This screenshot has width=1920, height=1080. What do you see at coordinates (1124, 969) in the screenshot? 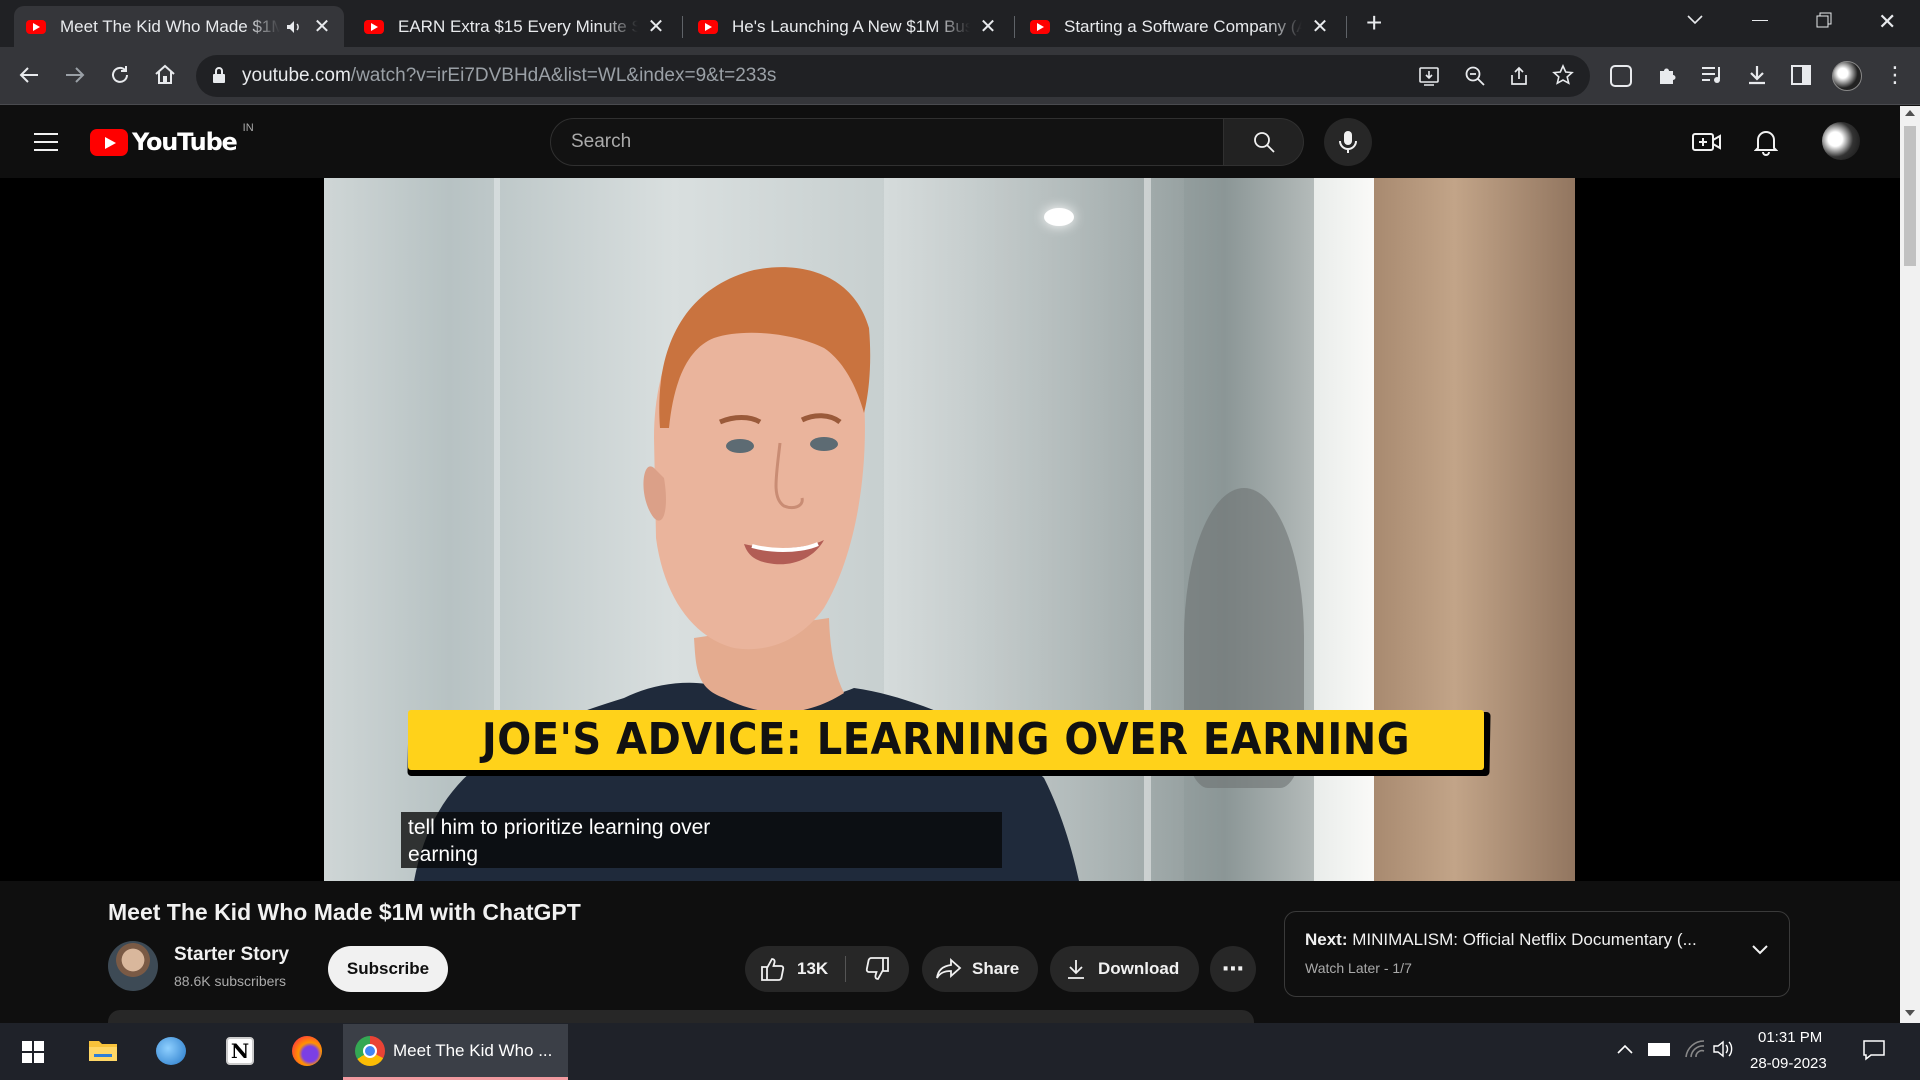
I see `download-button: Download` at bounding box center [1124, 969].